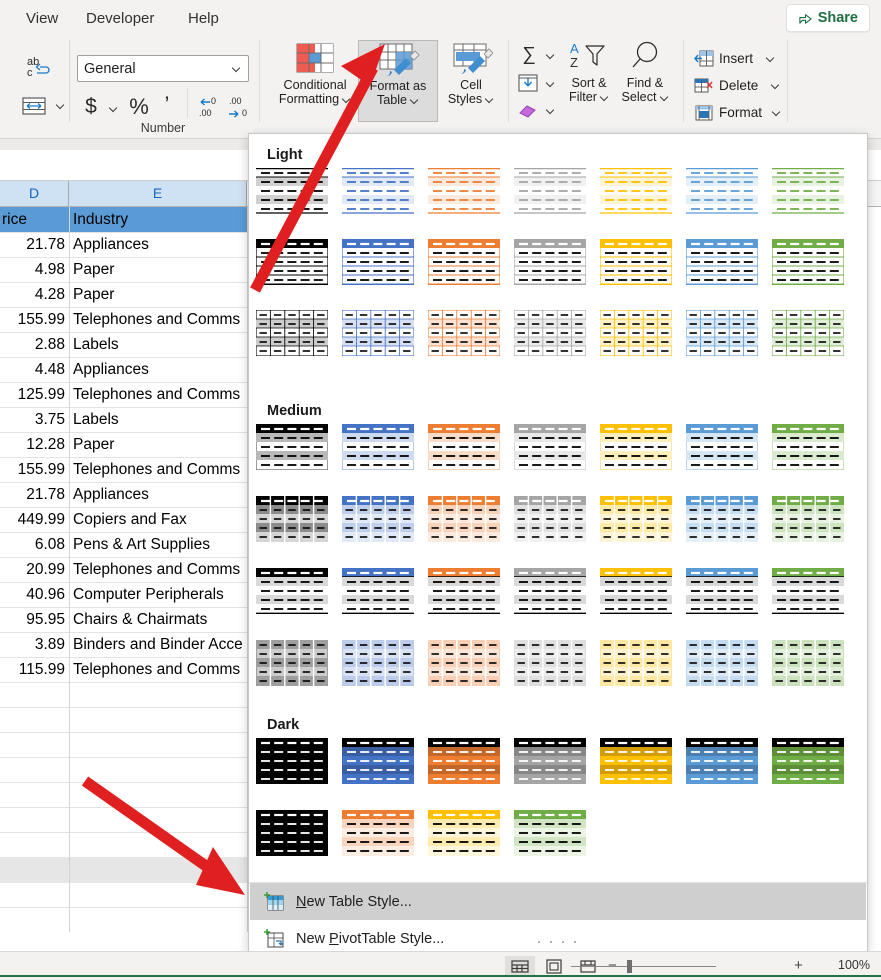  What do you see at coordinates (158, 495) in the screenshot?
I see `cell-industry-10: Appliances` at bounding box center [158, 495].